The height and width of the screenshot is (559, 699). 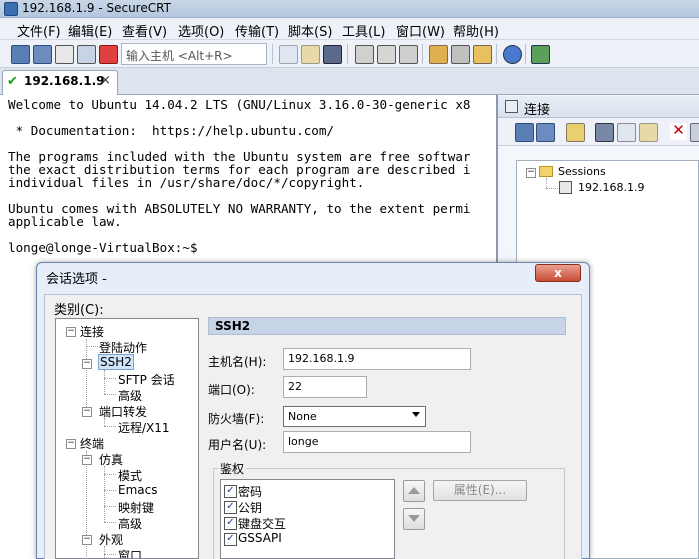 I want to click on print-setup-icon, so click(x=408, y=54).